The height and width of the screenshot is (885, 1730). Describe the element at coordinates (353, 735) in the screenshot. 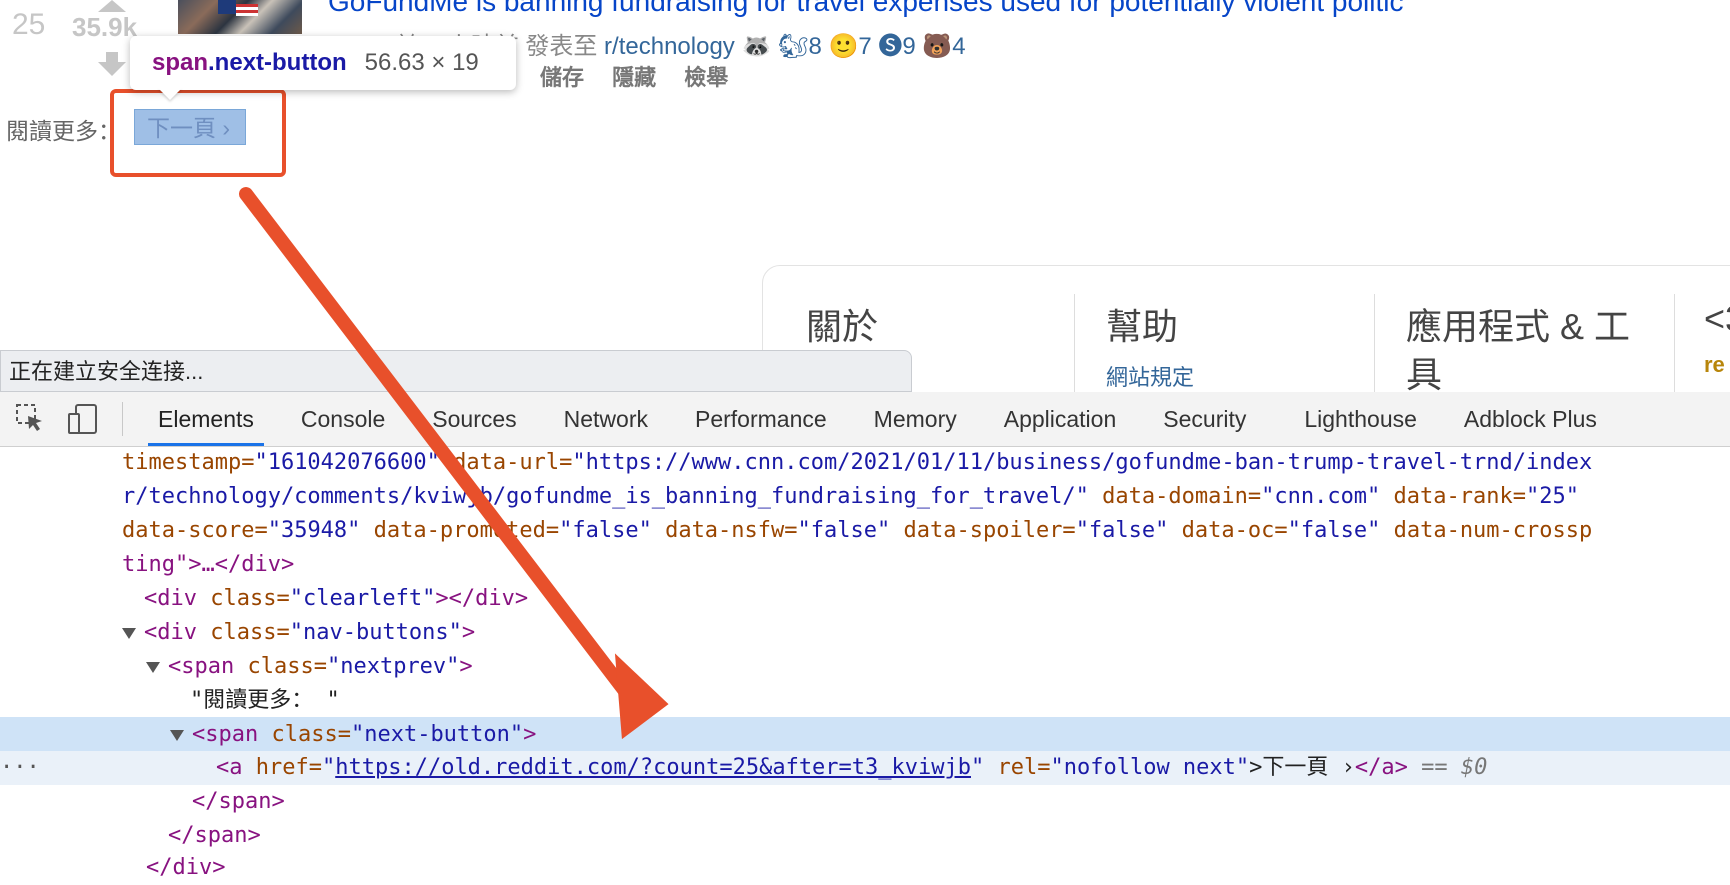

I see `dom-line: <span class="next-button">` at that location.